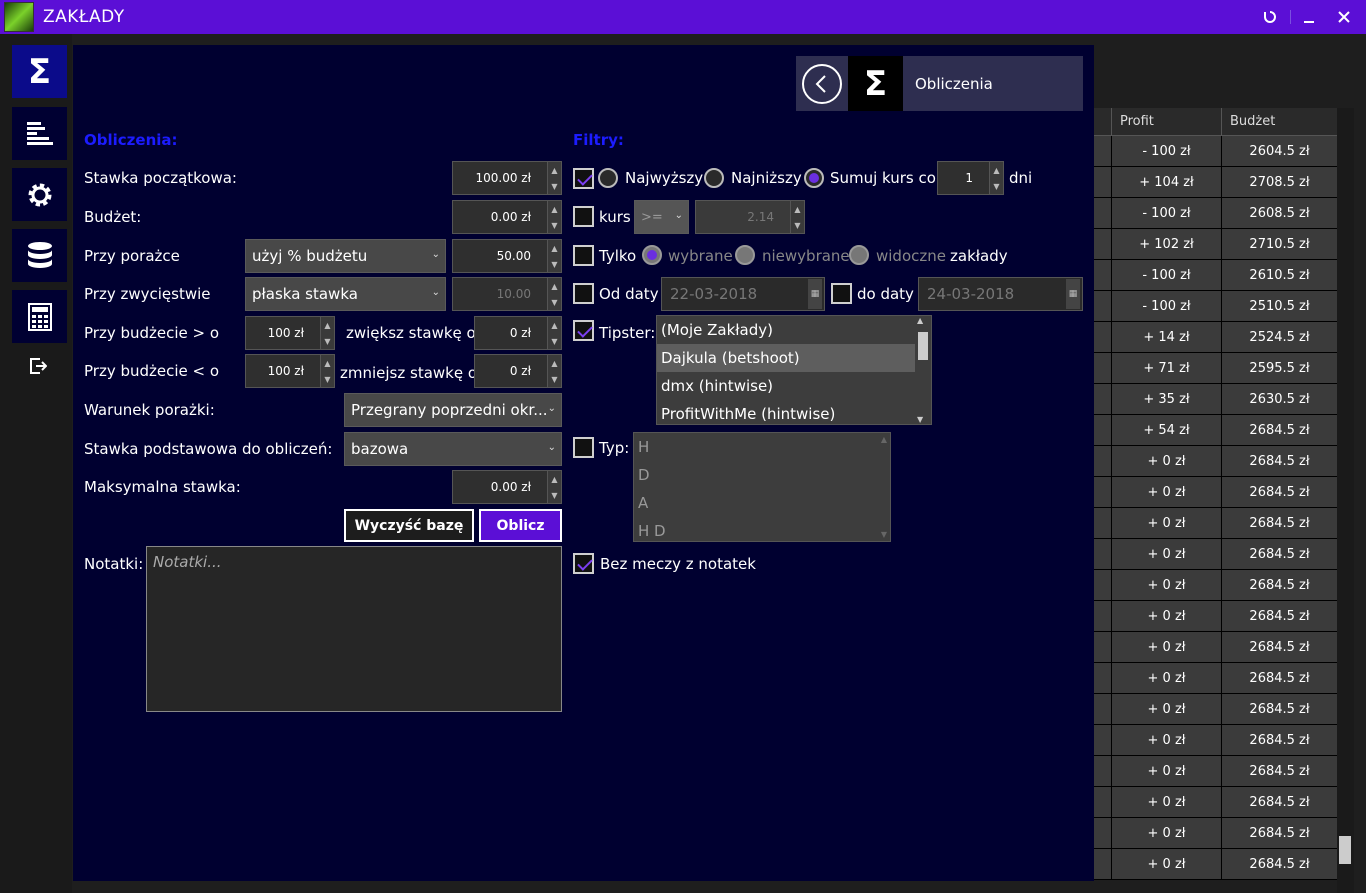 This screenshot has height=893, width=1366. What do you see at coordinates (1216, 368) in the screenshot?
I see `table-row: + 71 zł 2595.5 zł` at bounding box center [1216, 368].